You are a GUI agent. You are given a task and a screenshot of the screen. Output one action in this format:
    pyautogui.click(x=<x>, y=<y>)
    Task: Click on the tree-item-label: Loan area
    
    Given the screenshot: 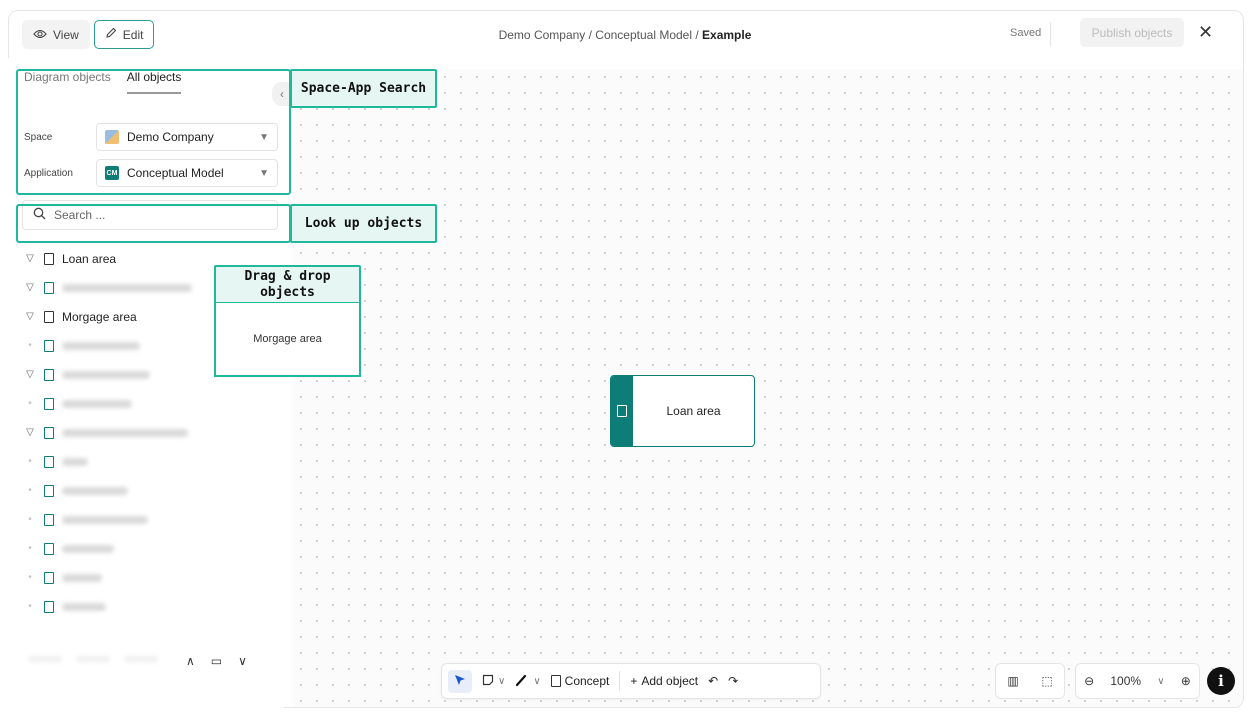 What is the action you would take?
    pyautogui.click(x=89, y=258)
    